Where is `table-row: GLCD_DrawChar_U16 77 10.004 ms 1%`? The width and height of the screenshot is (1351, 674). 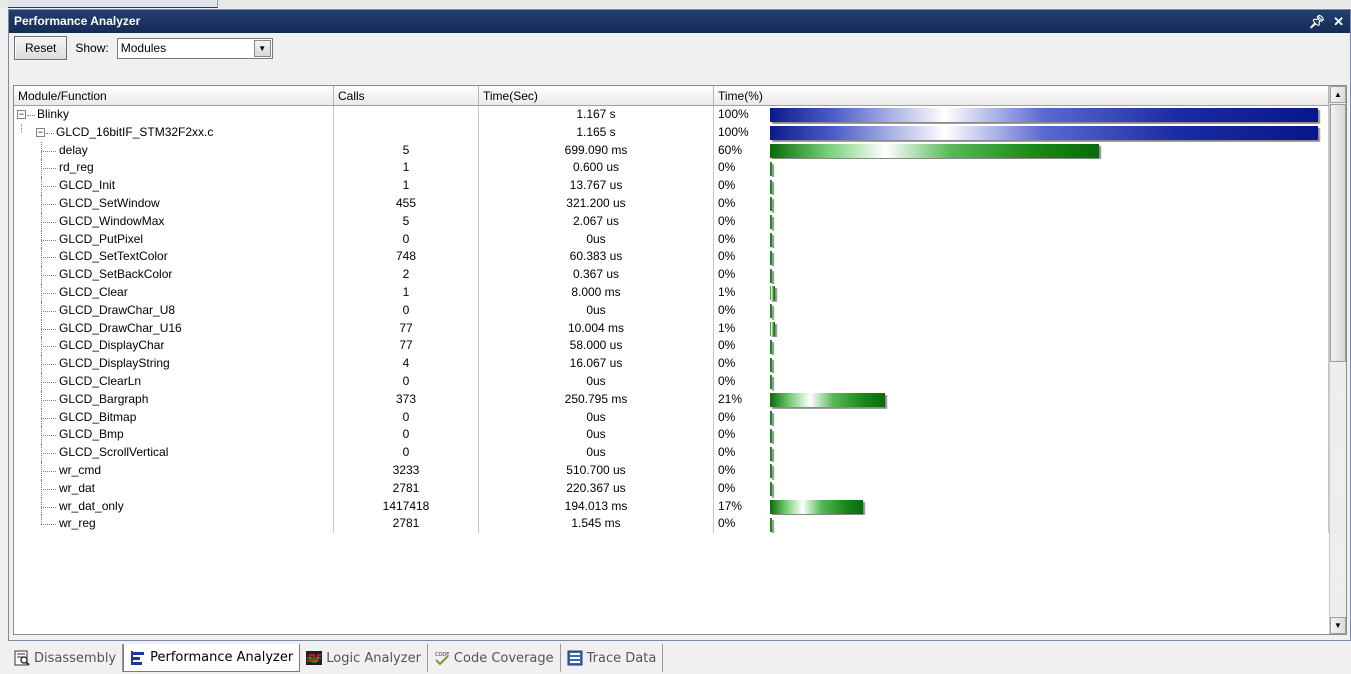
table-row: GLCD_DrawChar_U16 77 10.004 ms 1% is located at coordinates (680, 328).